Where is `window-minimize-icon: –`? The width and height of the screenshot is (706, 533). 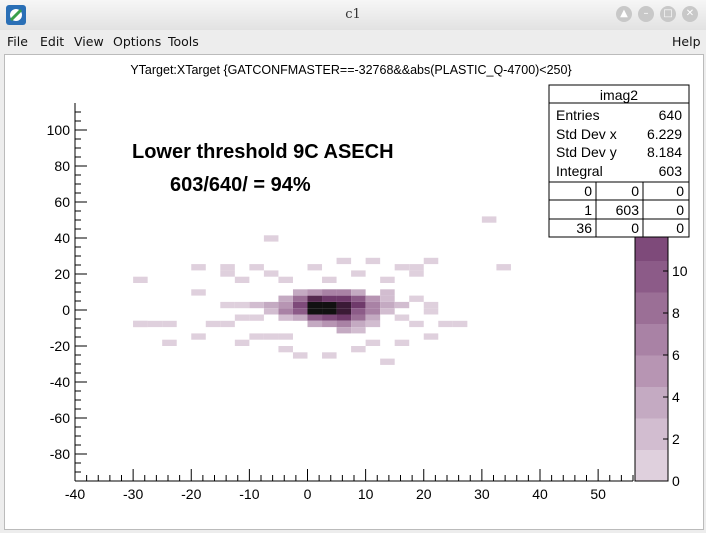
window-minimize-icon: – is located at coordinates (646, 14).